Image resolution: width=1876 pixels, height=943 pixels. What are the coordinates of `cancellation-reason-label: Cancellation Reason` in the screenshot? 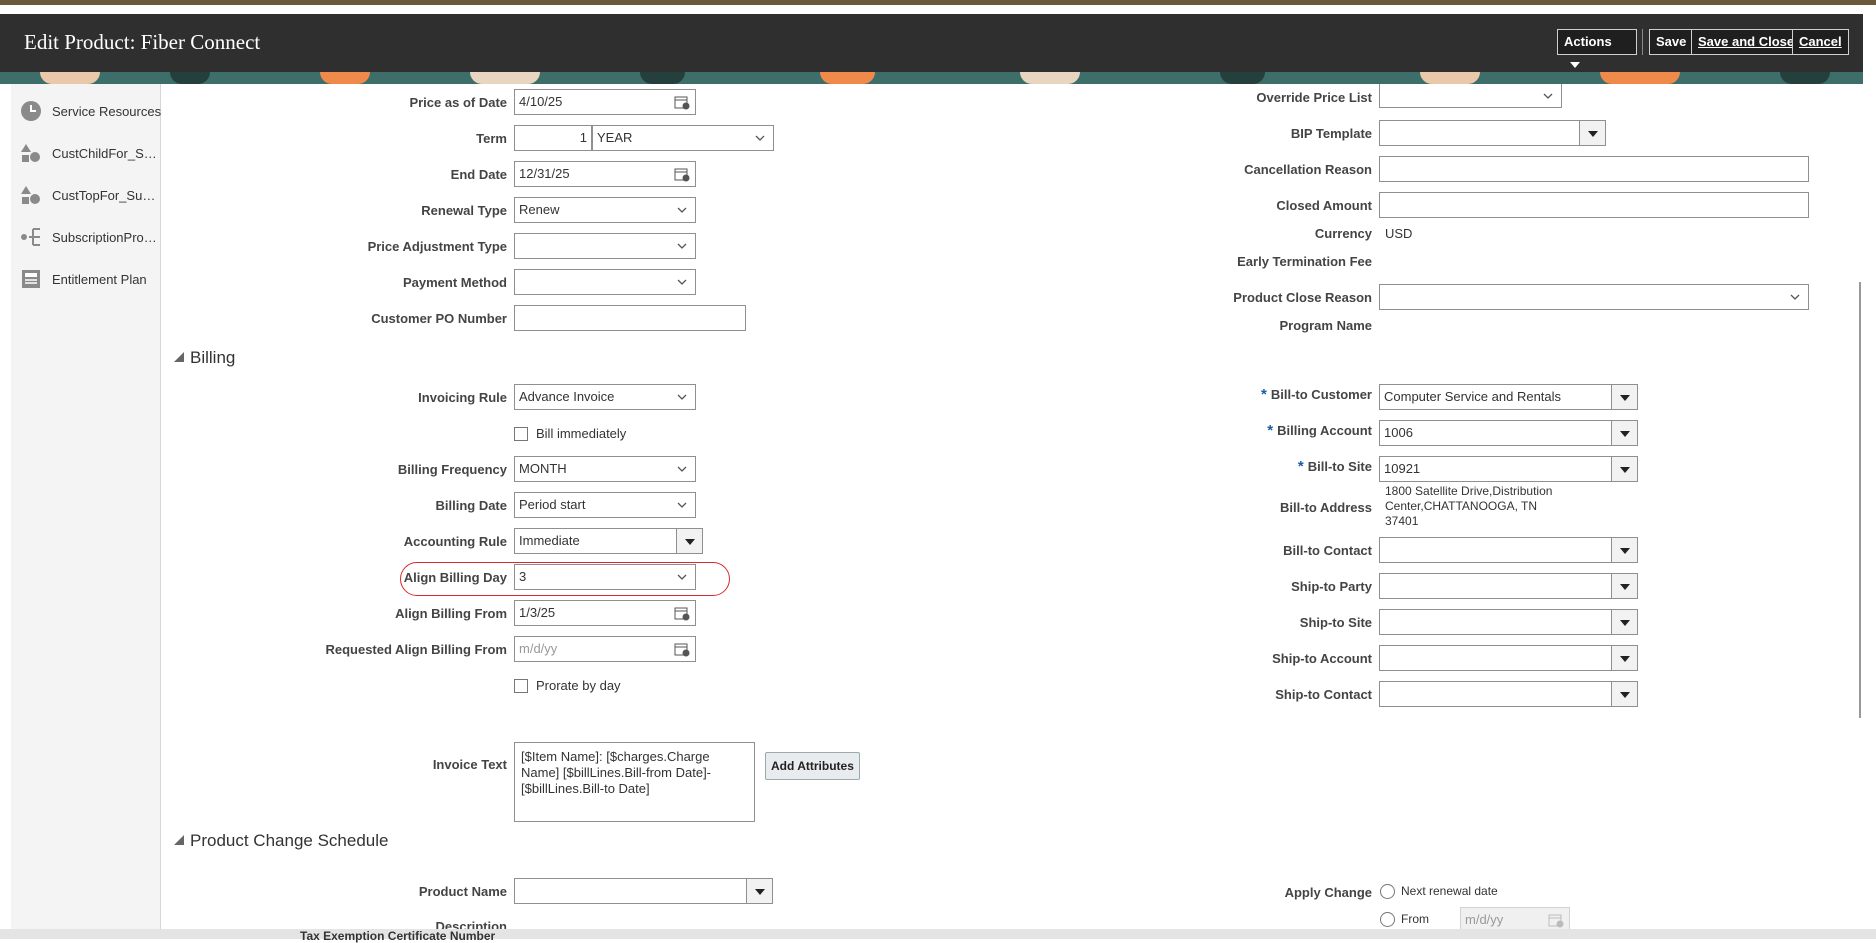 It's located at (1308, 169).